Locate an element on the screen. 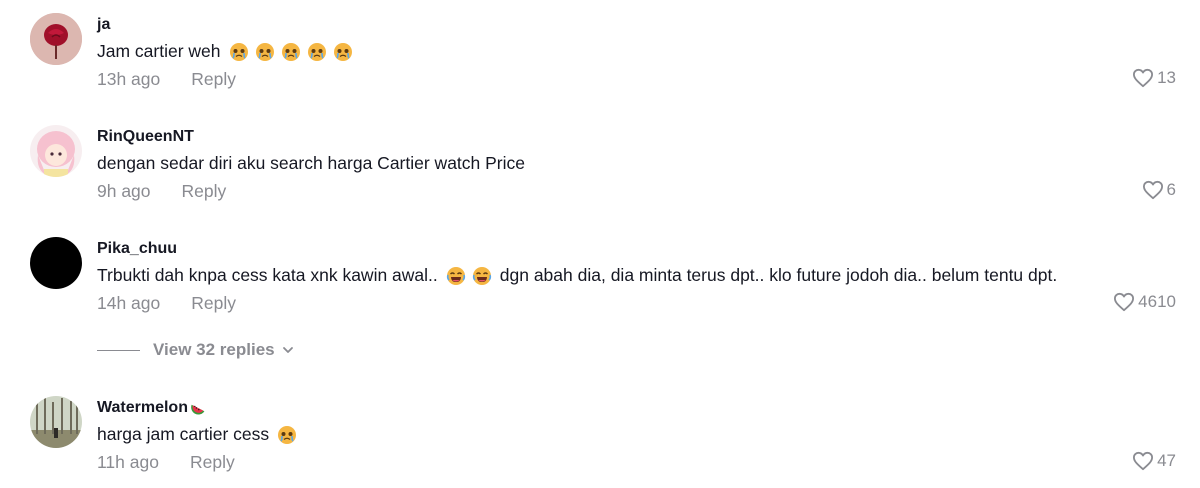 This screenshot has height=488, width=1200. username-label: Watermelon is located at coordinates (142, 408).